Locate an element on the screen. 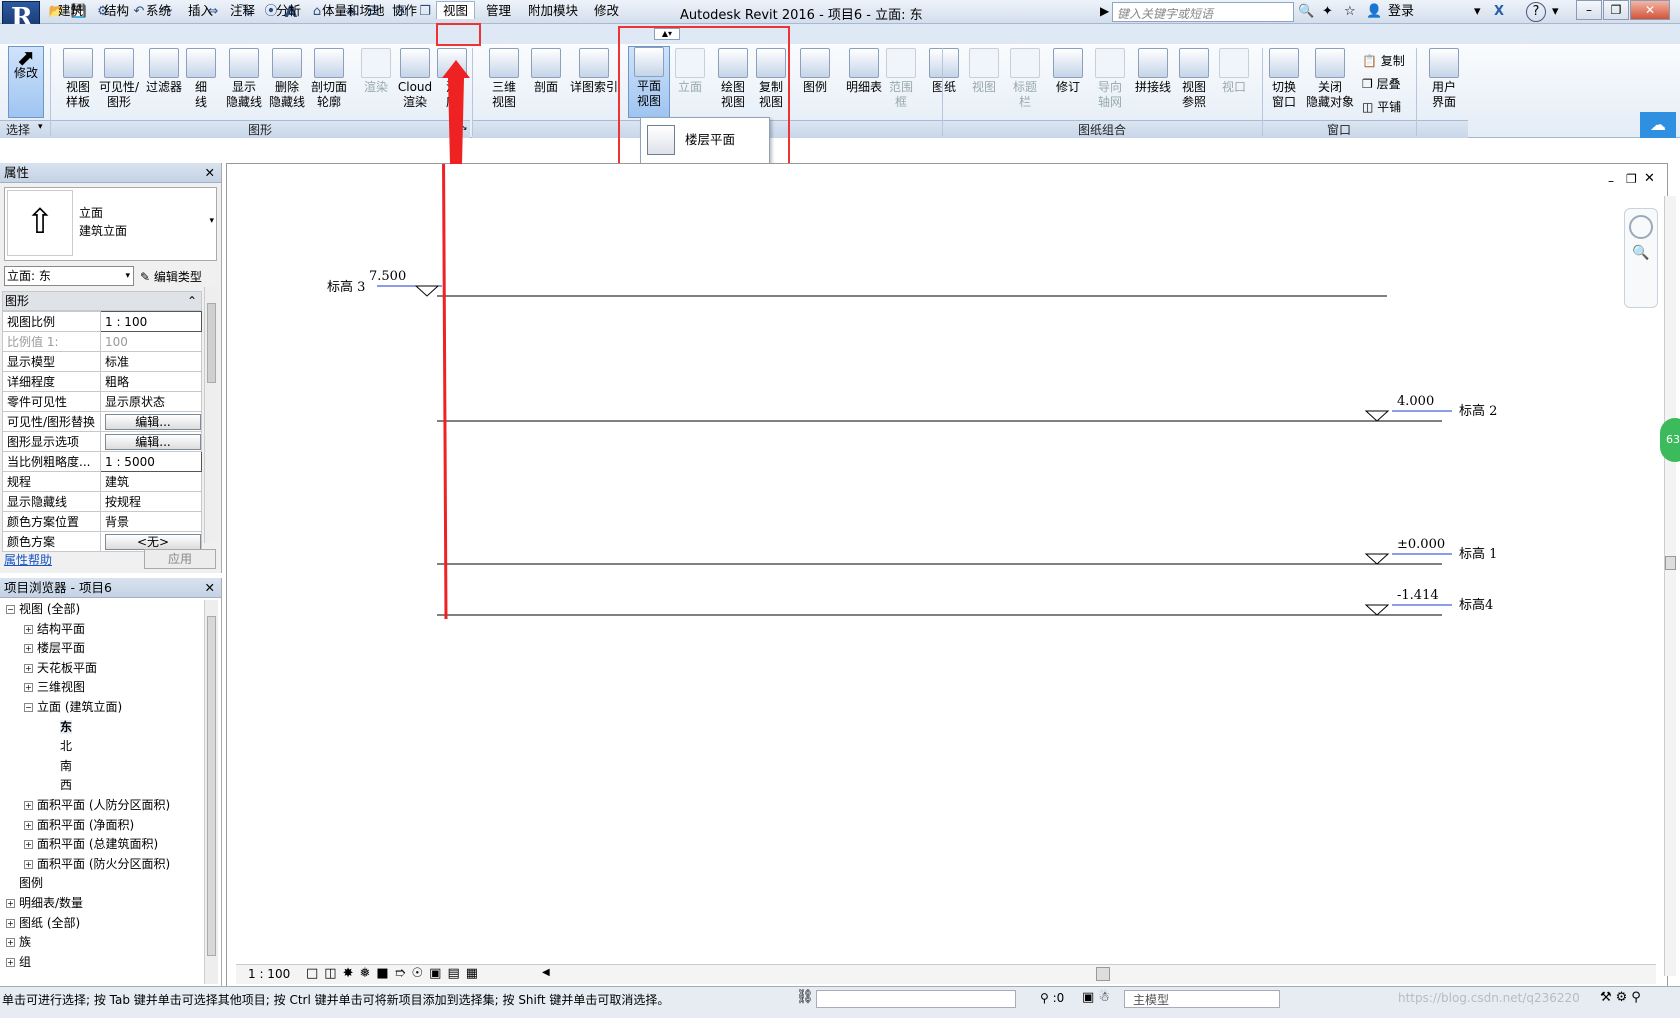 Image resolution: width=1680 pixels, height=1018 pixels. browser-node: + 面积平面 (净面积) is located at coordinates (79, 825).